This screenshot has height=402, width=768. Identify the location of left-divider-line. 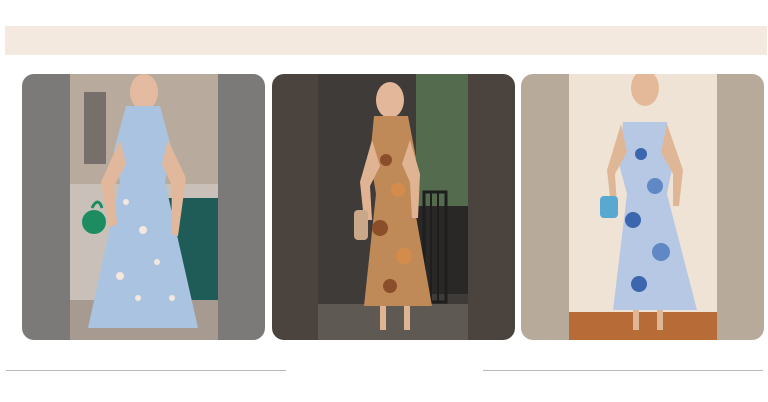
(146, 370).